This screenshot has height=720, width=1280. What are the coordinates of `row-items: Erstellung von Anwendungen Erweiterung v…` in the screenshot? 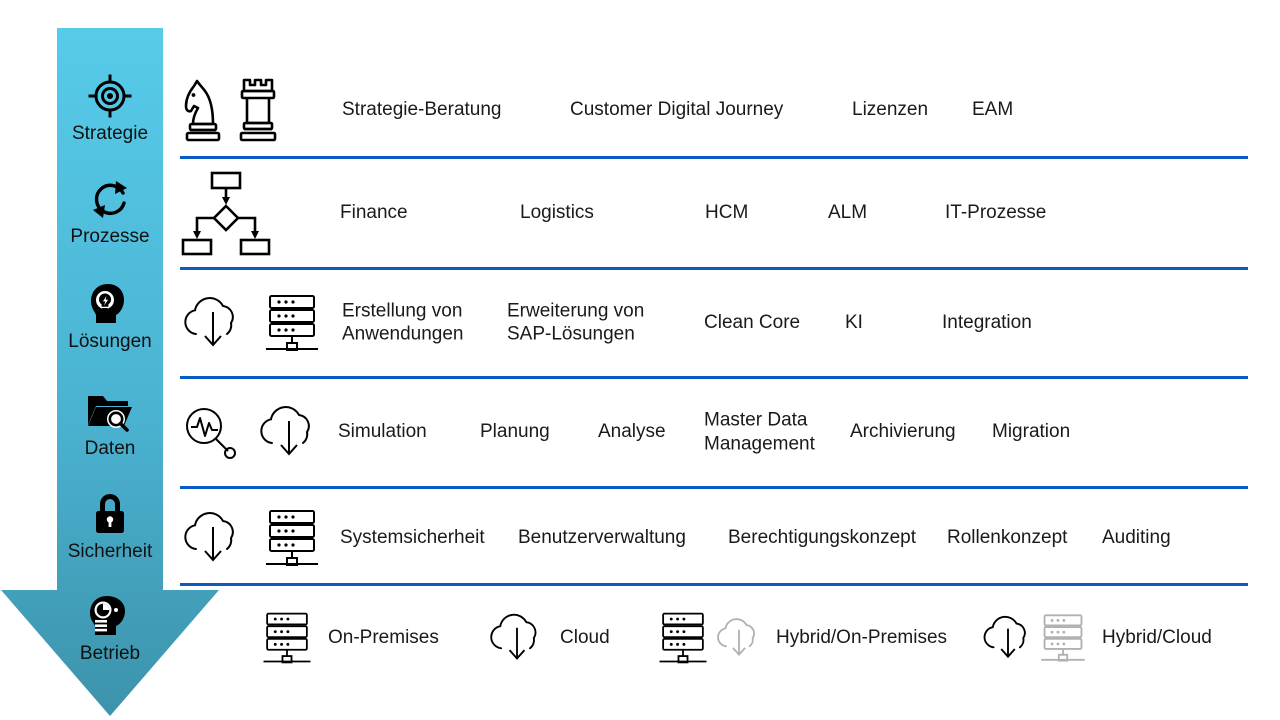 It's located at (715, 322).